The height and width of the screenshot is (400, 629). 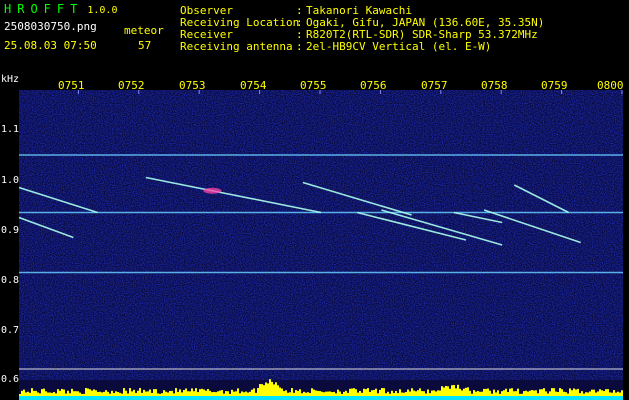 What do you see at coordinates (10, 129) in the screenshot?
I see `y-tick-label: 1.1` at bounding box center [10, 129].